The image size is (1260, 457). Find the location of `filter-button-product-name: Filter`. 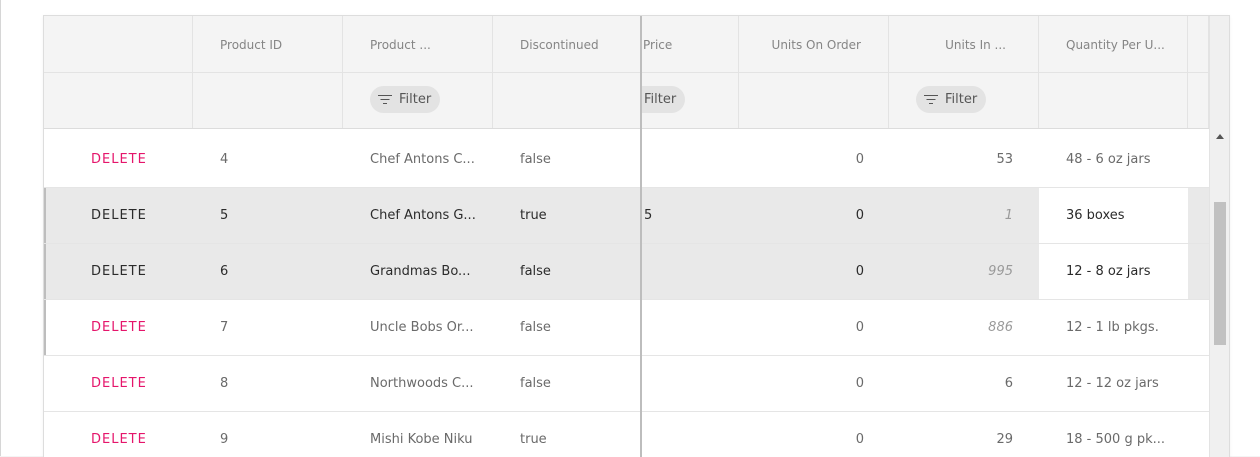

filter-button-product-name: Filter is located at coordinates (405, 99).